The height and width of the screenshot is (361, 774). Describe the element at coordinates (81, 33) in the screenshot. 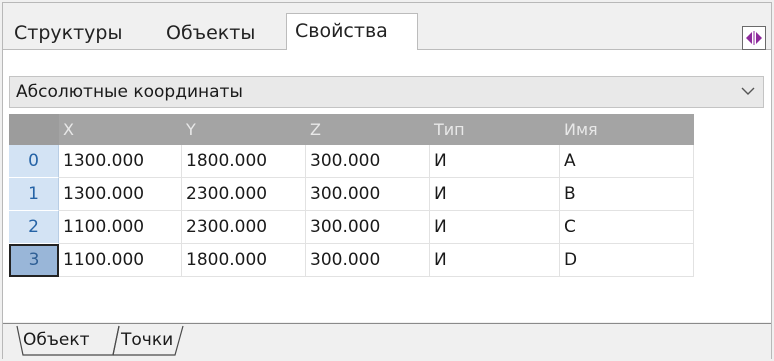

I see `tab-structures: Структуры` at that location.